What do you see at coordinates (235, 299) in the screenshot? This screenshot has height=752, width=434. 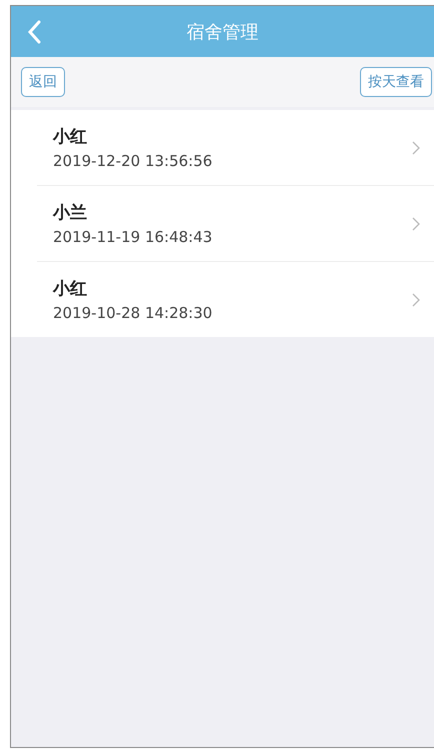 I see `record-row: 小红 2019-10-28 14:28:30` at bounding box center [235, 299].